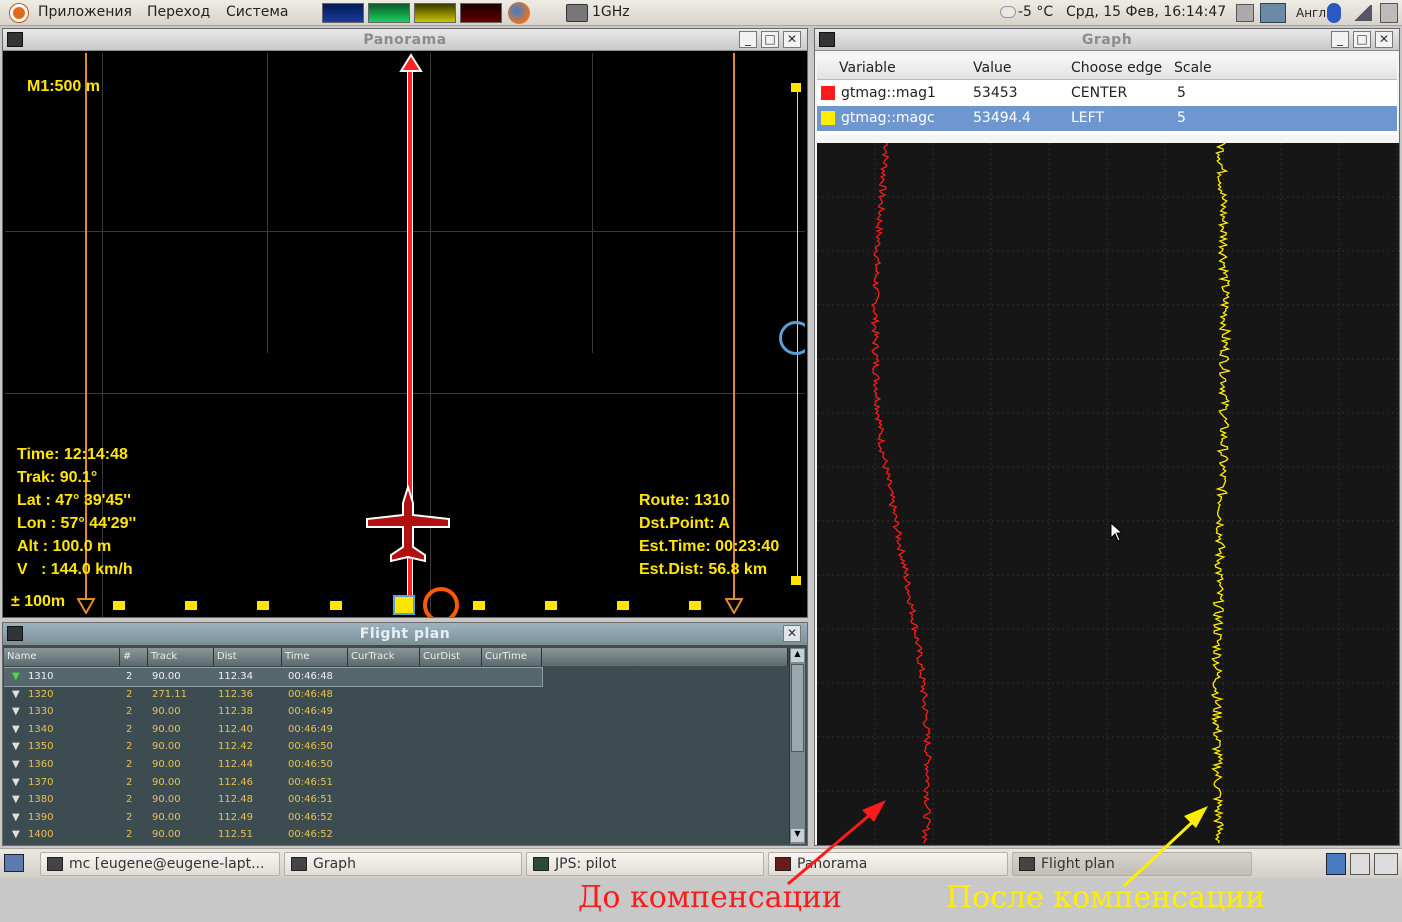 The height and width of the screenshot is (922, 1402). I want to click on caption-before: До компенсации, so click(710, 897).